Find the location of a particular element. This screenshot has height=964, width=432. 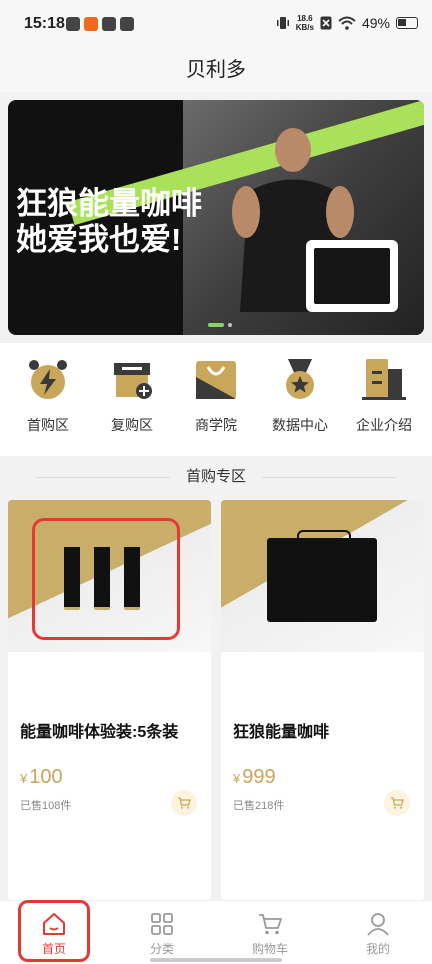

product-sold-count: 已售218件 is located at coordinates (259, 806).